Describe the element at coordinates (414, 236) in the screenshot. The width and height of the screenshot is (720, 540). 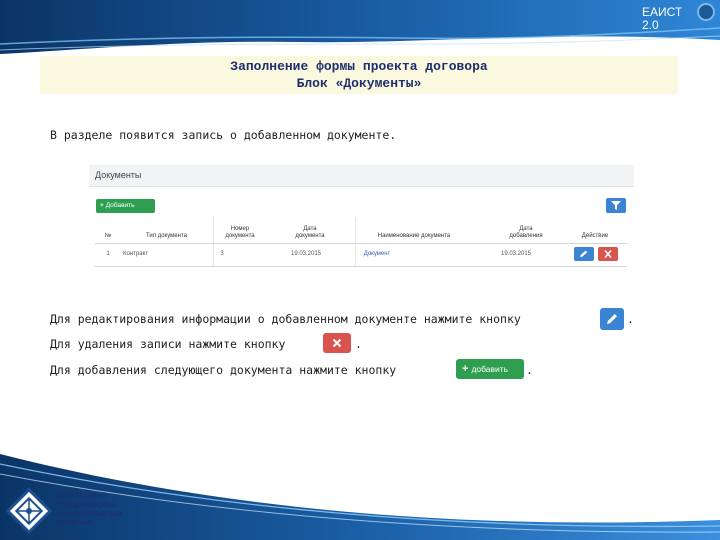
I see `column-header-doc-name: Наименование документа` at that location.